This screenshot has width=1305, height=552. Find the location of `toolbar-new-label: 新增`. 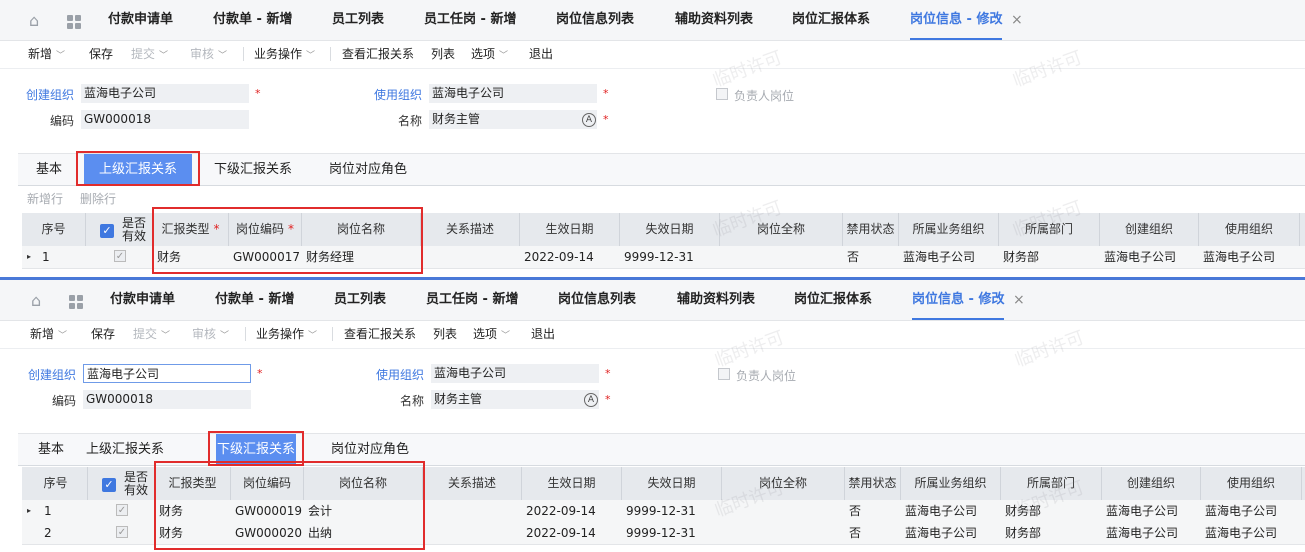

toolbar-new-label: 新增 is located at coordinates (42, 334).